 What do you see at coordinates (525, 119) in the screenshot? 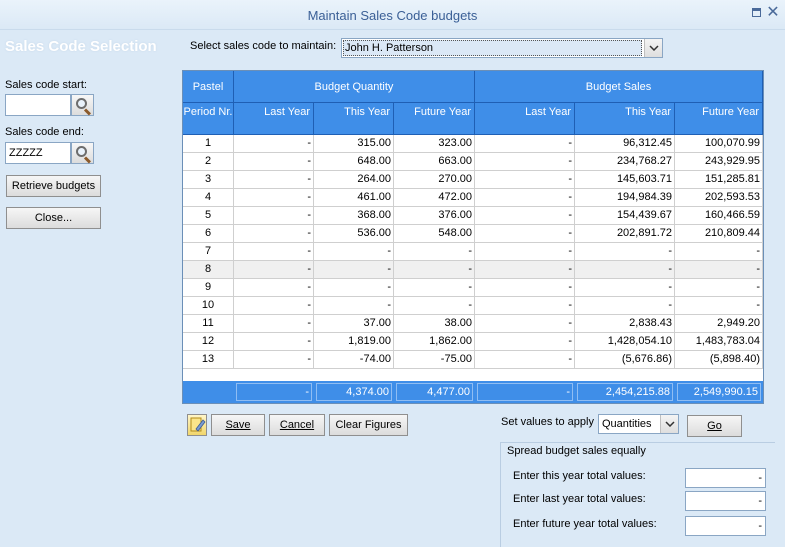
I see `col-sales-last-year: Last Year` at bounding box center [525, 119].